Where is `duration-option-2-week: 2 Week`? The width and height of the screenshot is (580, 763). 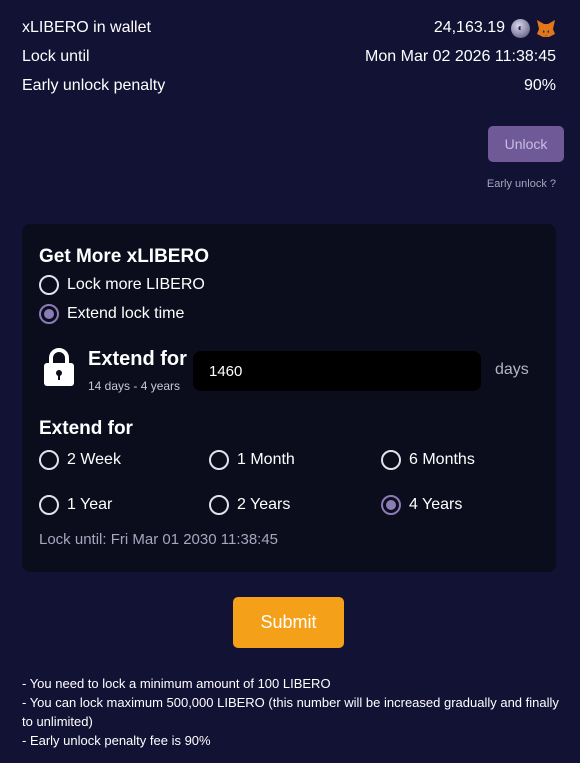 duration-option-2-week: 2 Week is located at coordinates (80, 460).